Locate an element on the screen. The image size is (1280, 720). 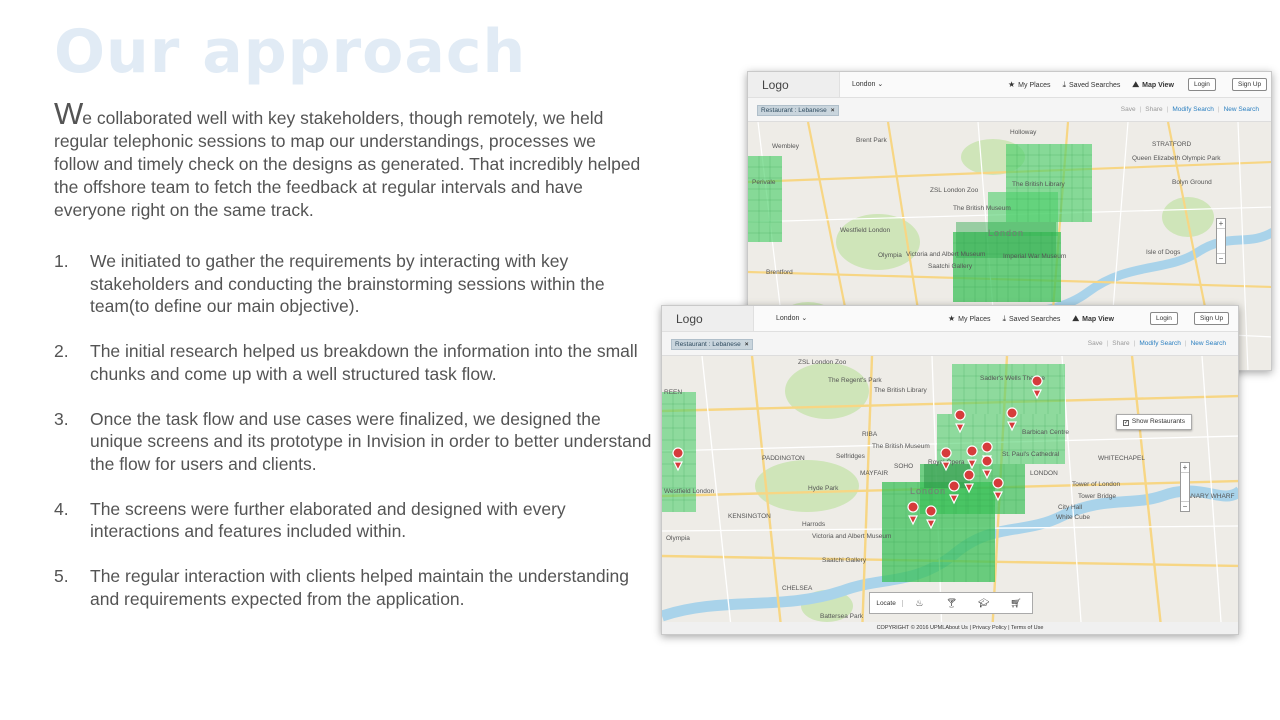
map-label: Saatchi Gallery is located at coordinates (844, 560).